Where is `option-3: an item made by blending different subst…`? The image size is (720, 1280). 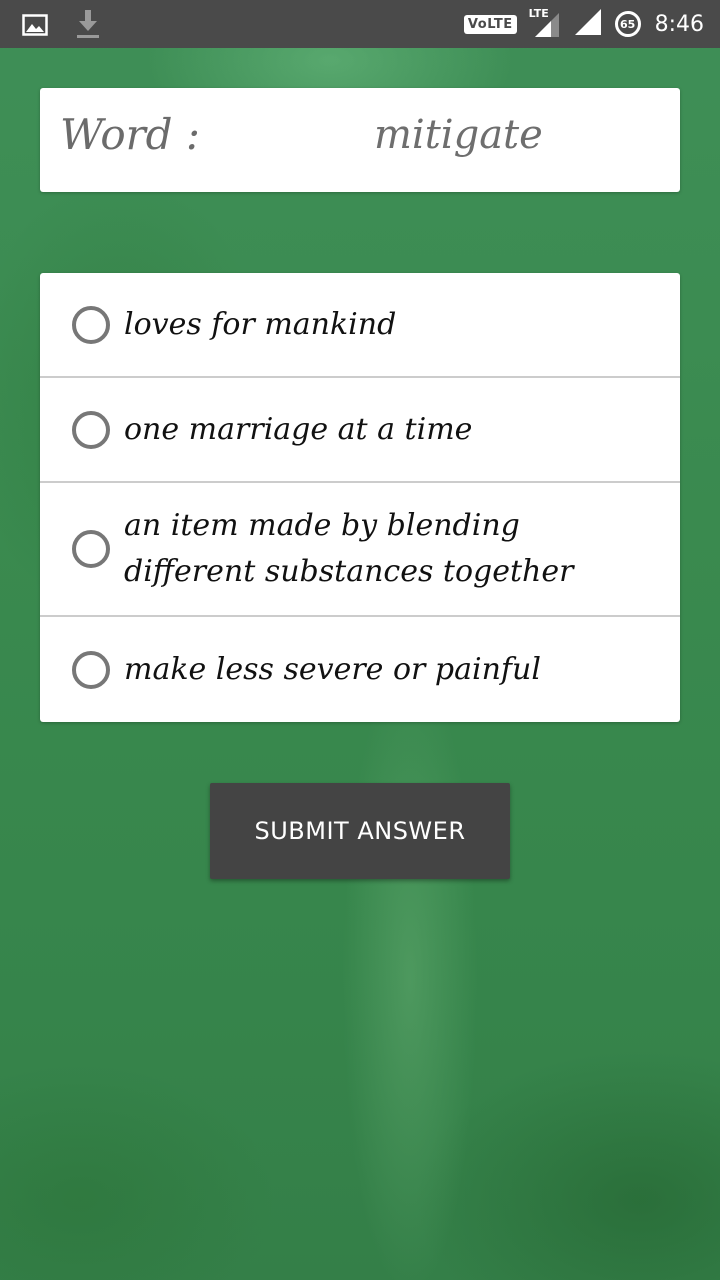 option-3: an item made by blending different subst… is located at coordinates (360, 550).